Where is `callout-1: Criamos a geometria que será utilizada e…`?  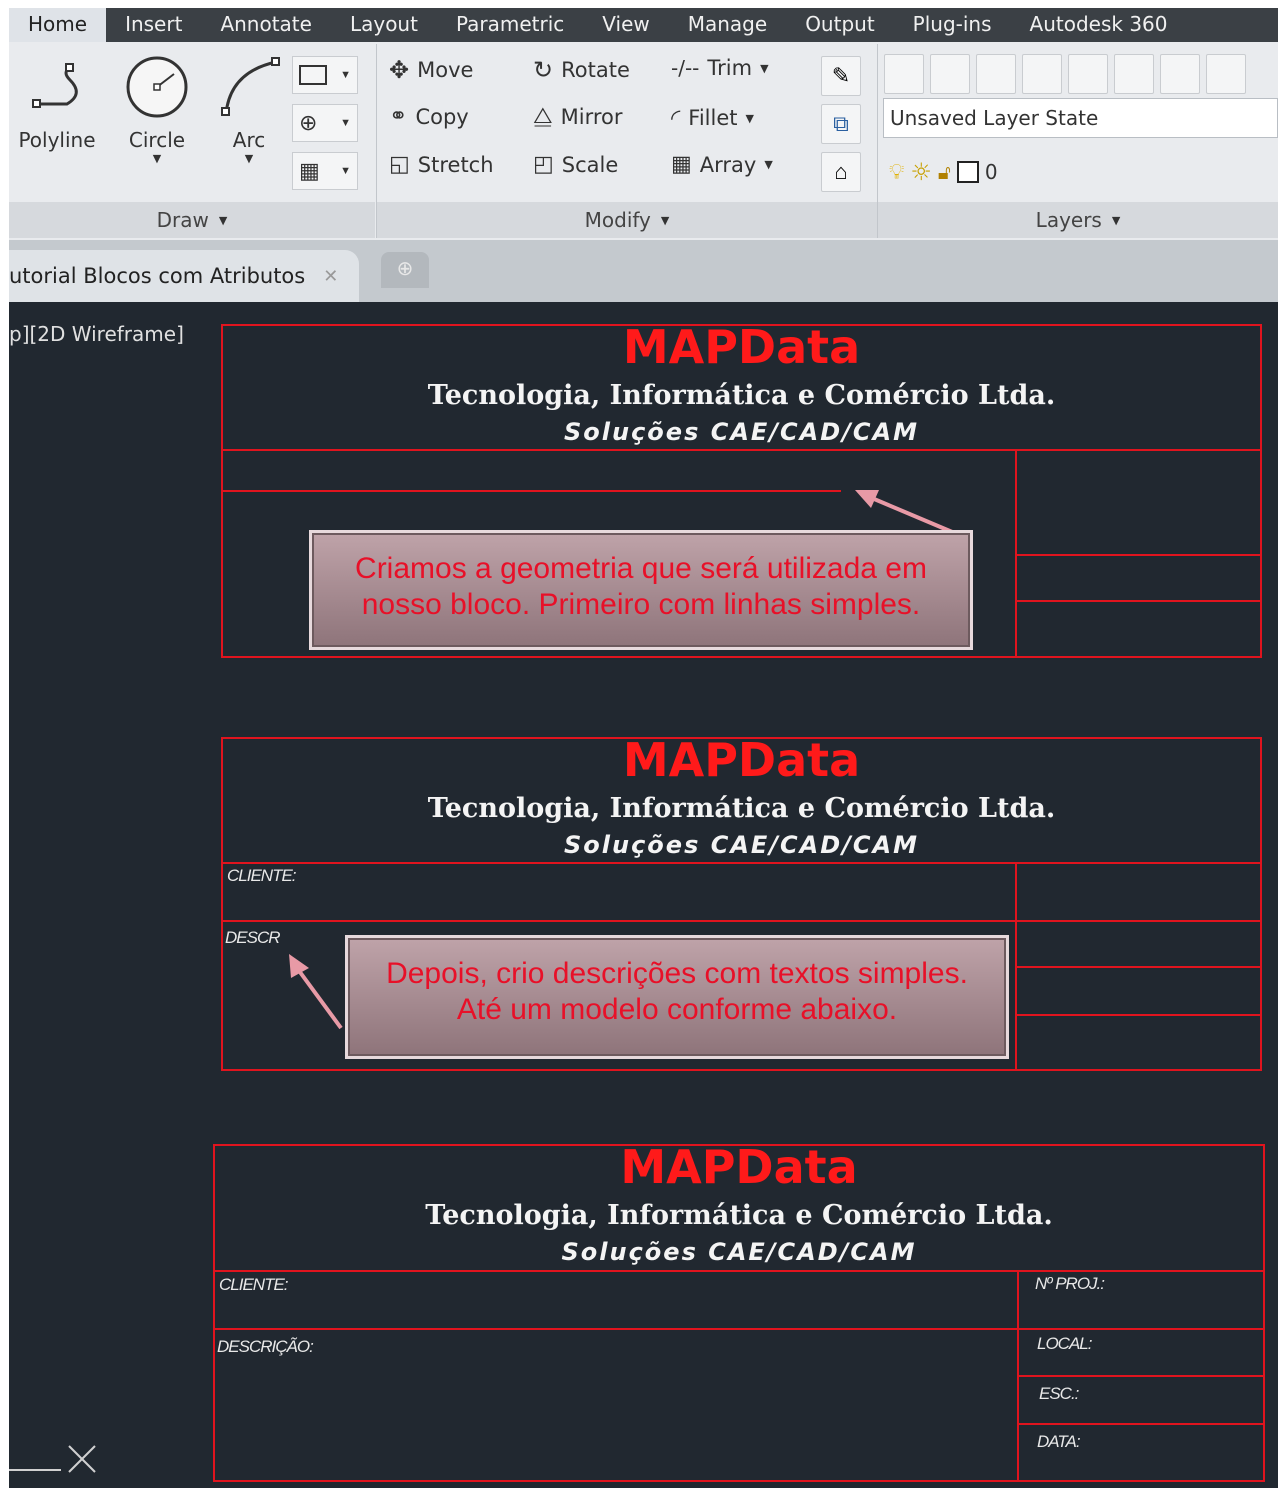
callout-1: Criamos a geometria que será utilizada e… is located at coordinates (641, 590).